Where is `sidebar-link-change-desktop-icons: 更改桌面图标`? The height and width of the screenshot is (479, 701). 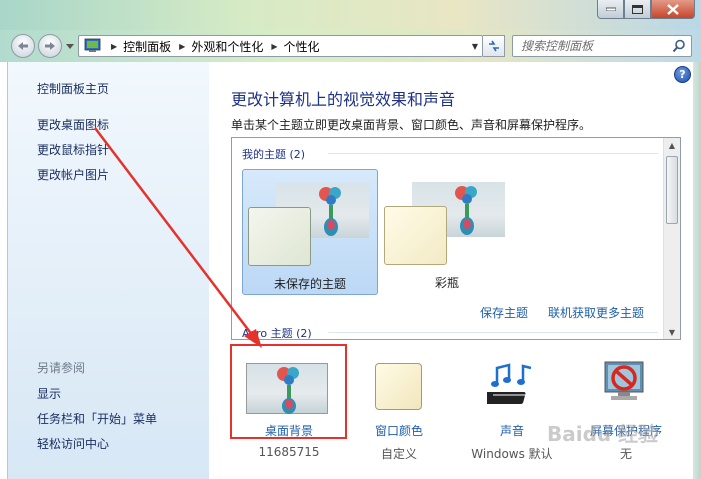
sidebar-link-change-desktop-icons: 更改桌面图标 is located at coordinates (73, 124).